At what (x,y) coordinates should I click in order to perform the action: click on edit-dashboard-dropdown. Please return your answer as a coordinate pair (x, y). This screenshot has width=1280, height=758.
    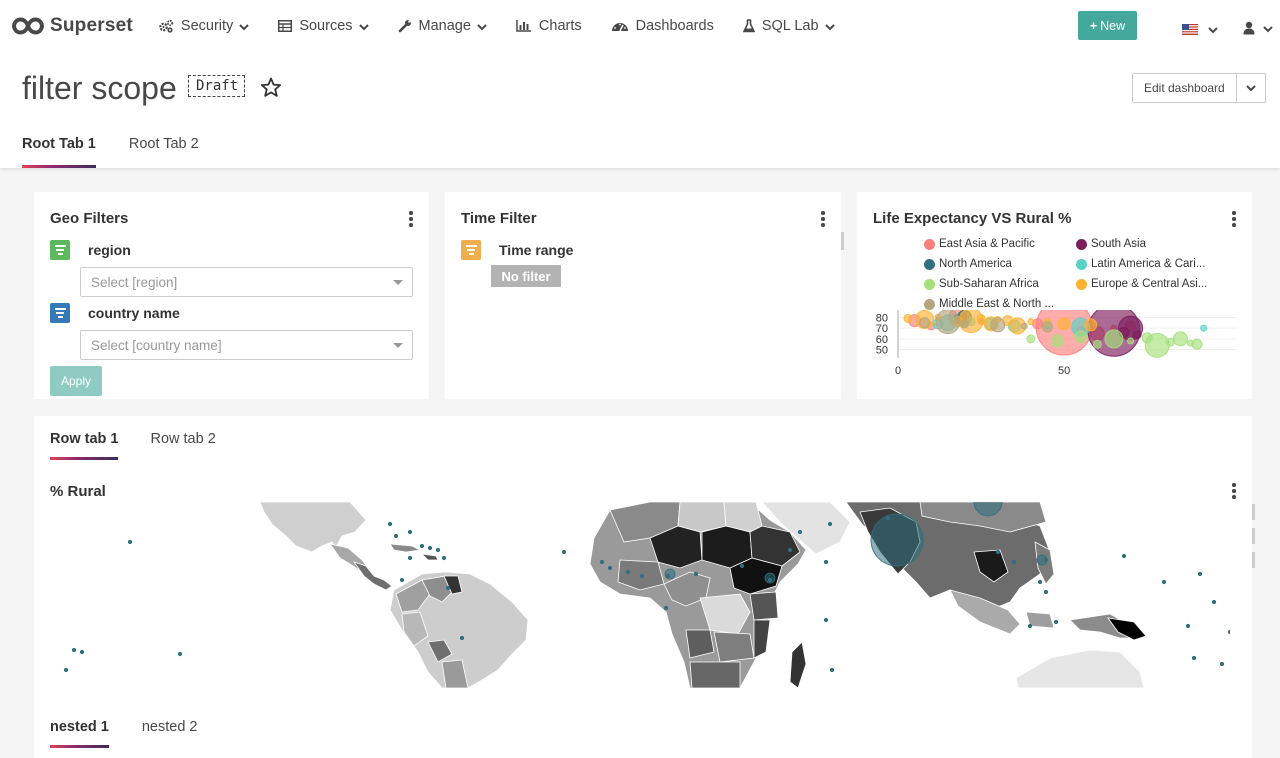
    Looking at the image, I should click on (1251, 88).